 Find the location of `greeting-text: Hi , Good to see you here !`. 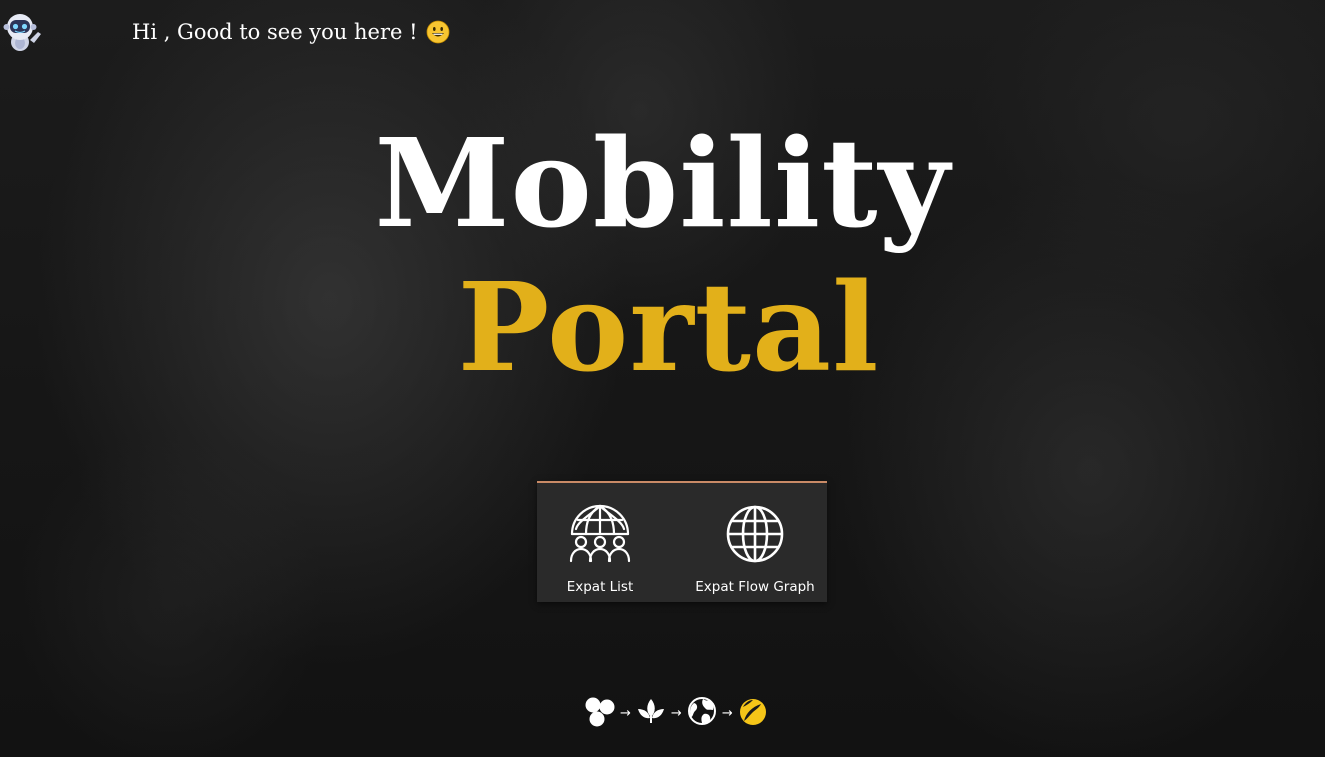

greeting-text: Hi , Good to see you here ! is located at coordinates (275, 32).